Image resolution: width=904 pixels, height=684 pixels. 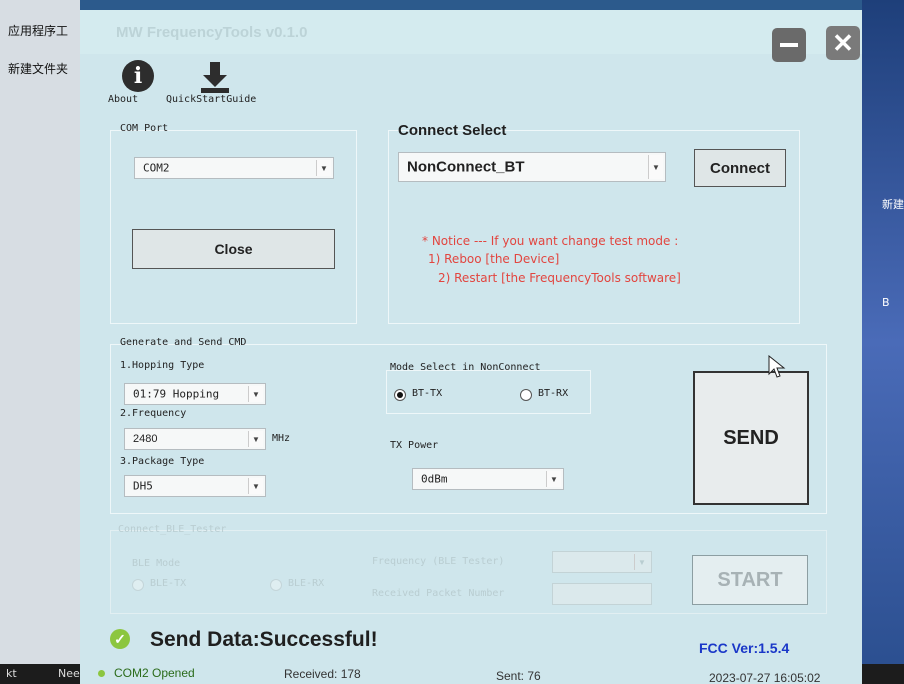 What do you see at coordinates (138, 76) in the screenshot?
I see `info-icon: i` at bounding box center [138, 76].